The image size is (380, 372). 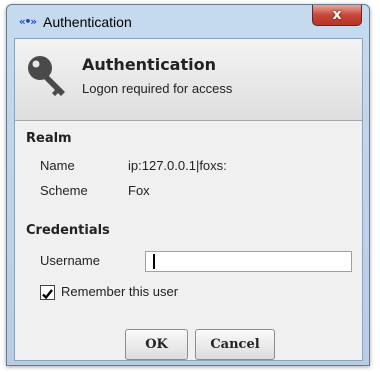 What do you see at coordinates (64, 190) in the screenshot?
I see `realm-scheme-label: Scheme` at bounding box center [64, 190].